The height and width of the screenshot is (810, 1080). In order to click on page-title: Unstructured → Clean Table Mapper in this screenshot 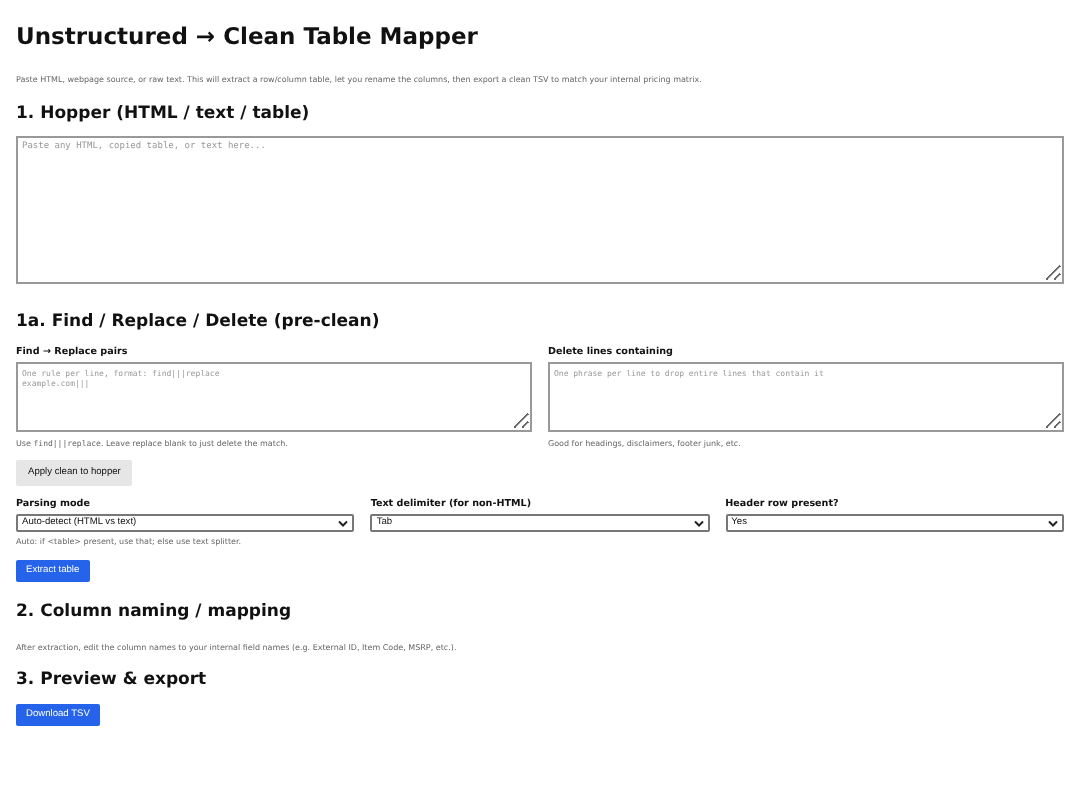, I will do `click(247, 36)`.